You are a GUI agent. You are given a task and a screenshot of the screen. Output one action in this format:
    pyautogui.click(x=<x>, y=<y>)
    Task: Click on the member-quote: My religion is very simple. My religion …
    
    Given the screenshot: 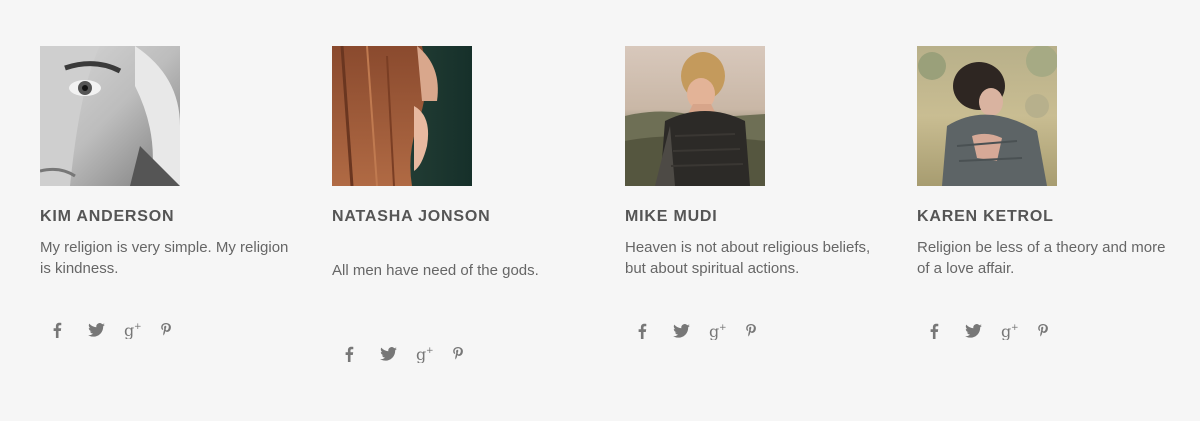 What is the action you would take?
    pyautogui.click(x=164, y=258)
    